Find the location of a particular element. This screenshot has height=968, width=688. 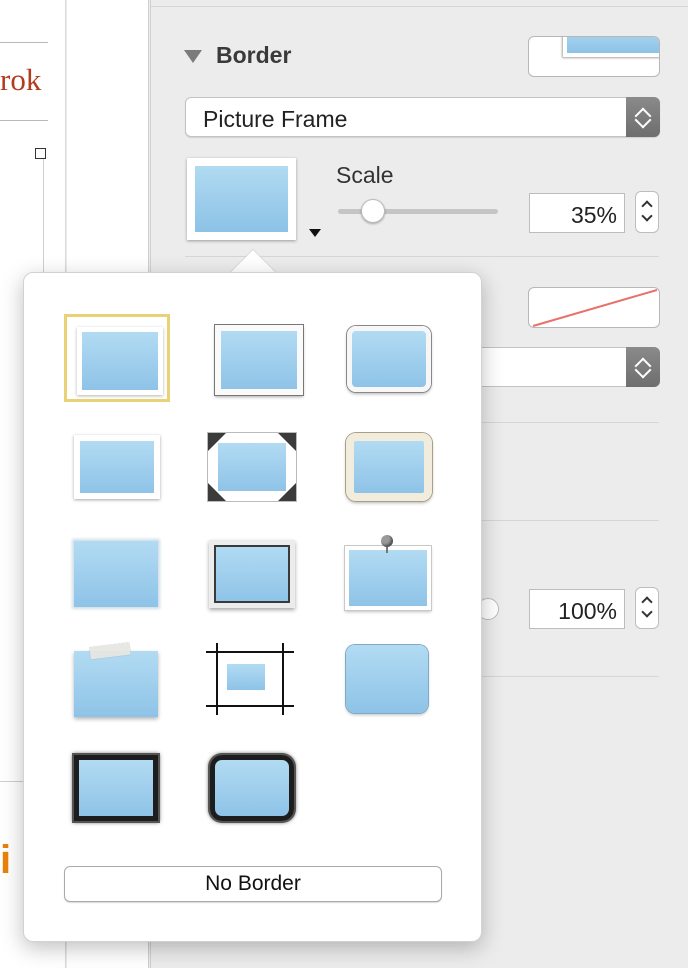

border-type-popup: Picture Frame is located at coordinates (422, 117).